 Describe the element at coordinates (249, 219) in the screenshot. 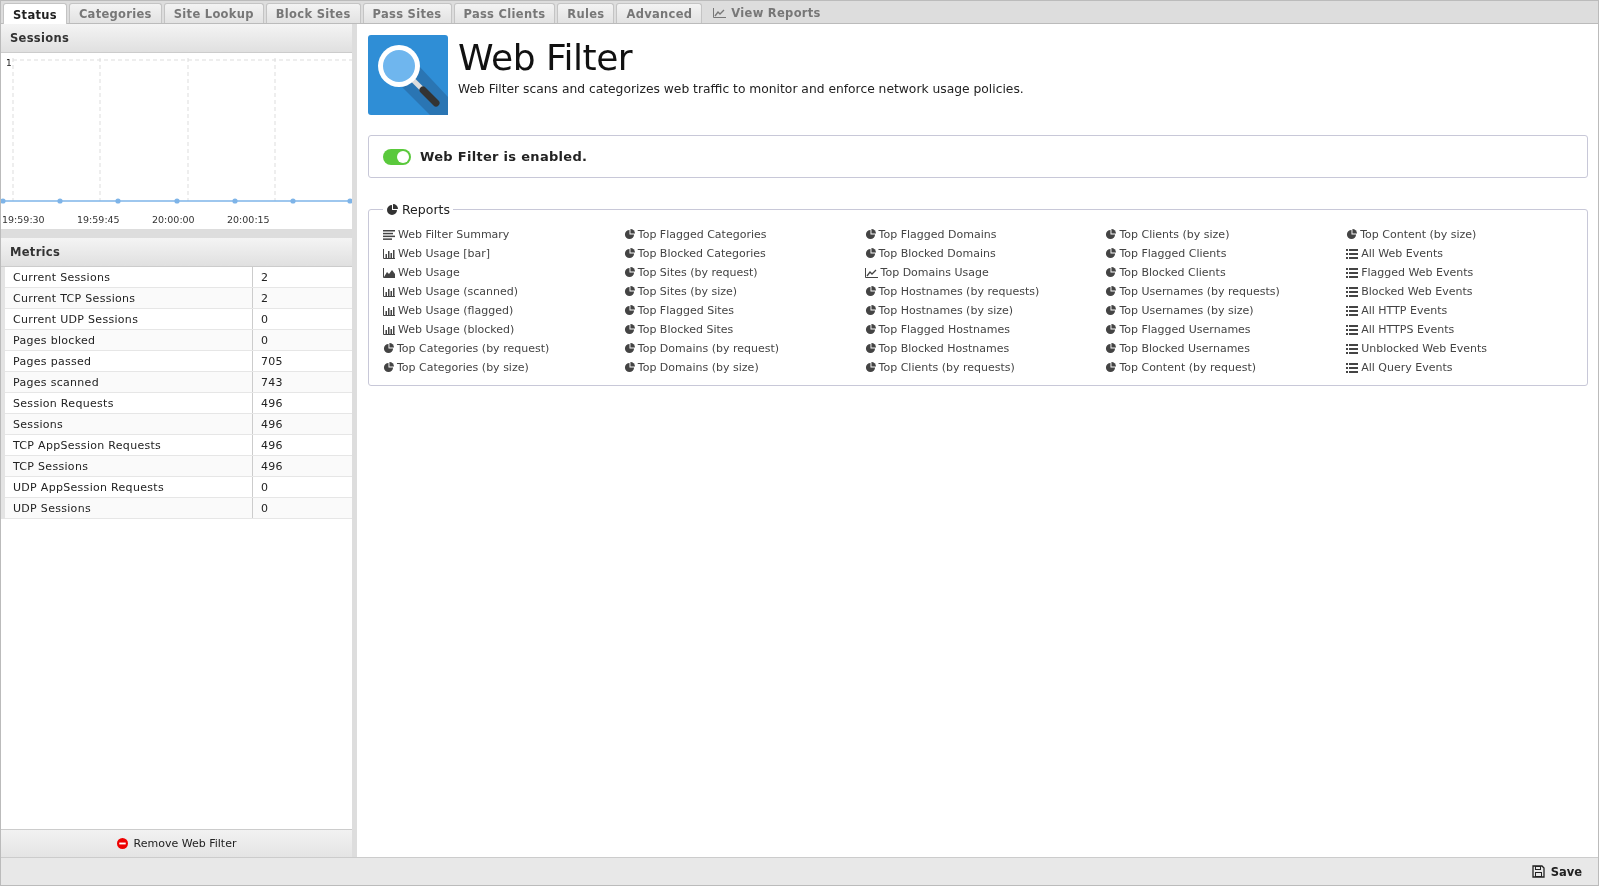

I see `x-axis-label: 20:00:15` at that location.